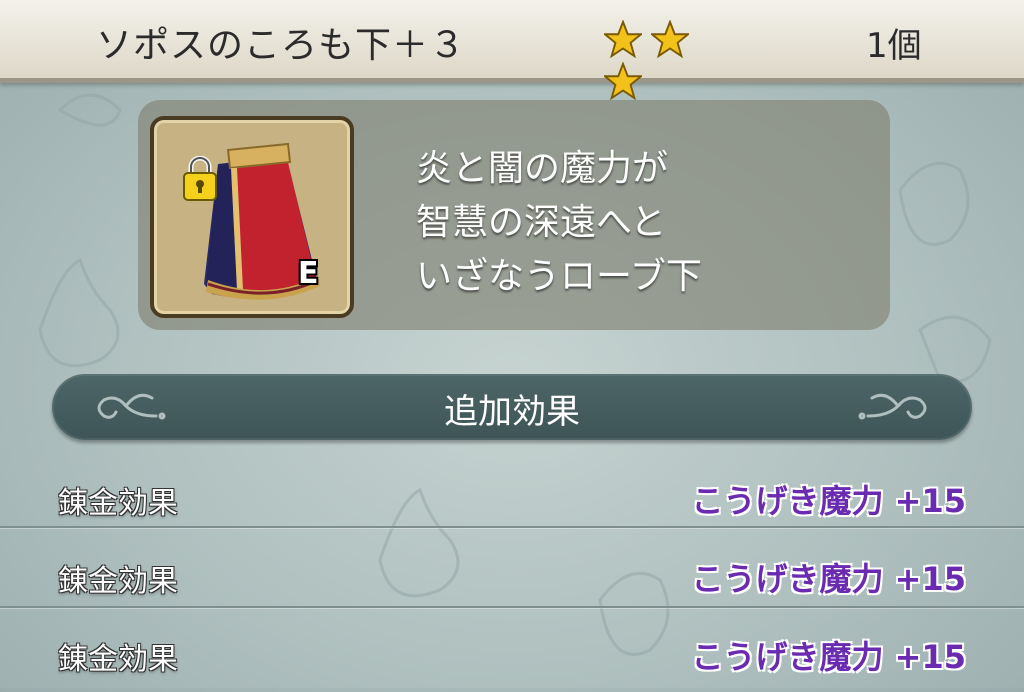 The height and width of the screenshot is (692, 1024). Describe the element at coordinates (894, 46) in the screenshot. I see `item-count: 1個` at that location.